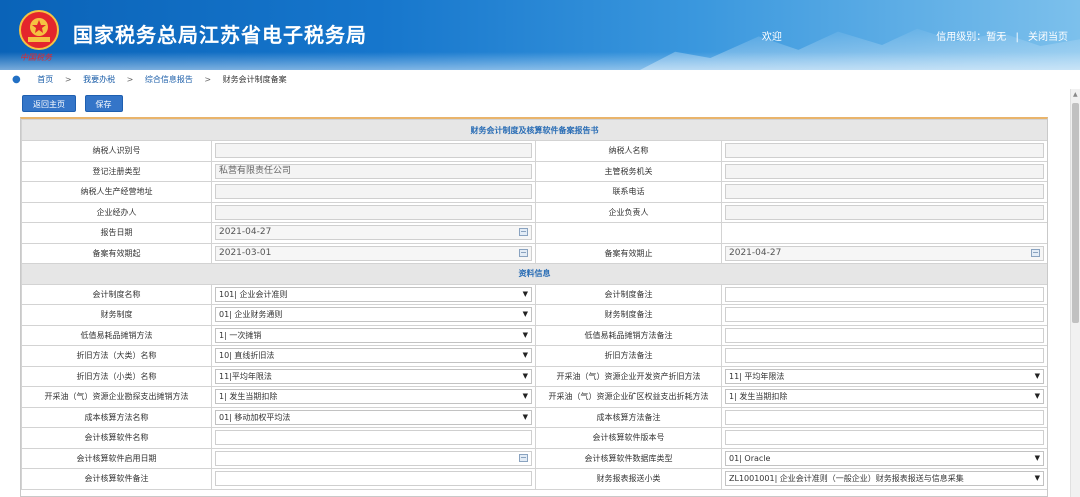 This screenshot has height=497, width=1080. What do you see at coordinates (628, 212) in the screenshot?
I see `field-label: 企业负责人` at bounding box center [628, 212].